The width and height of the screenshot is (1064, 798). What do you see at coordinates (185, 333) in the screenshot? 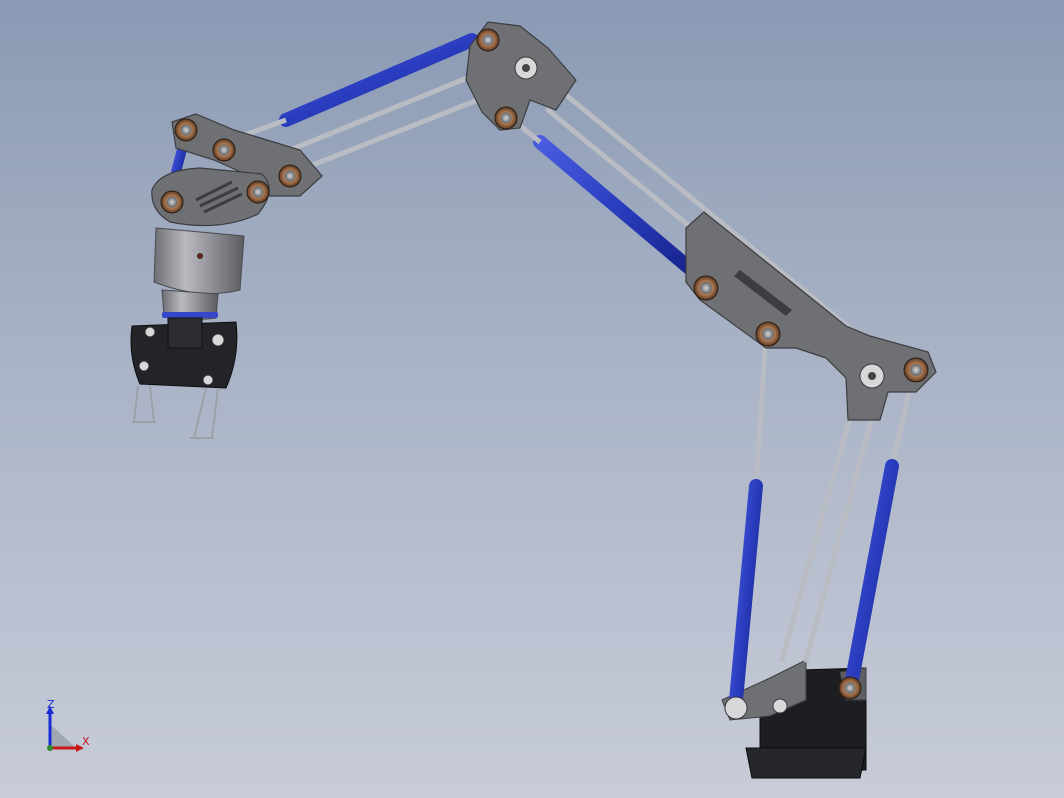
I see `gripper-center-block` at bounding box center [185, 333].